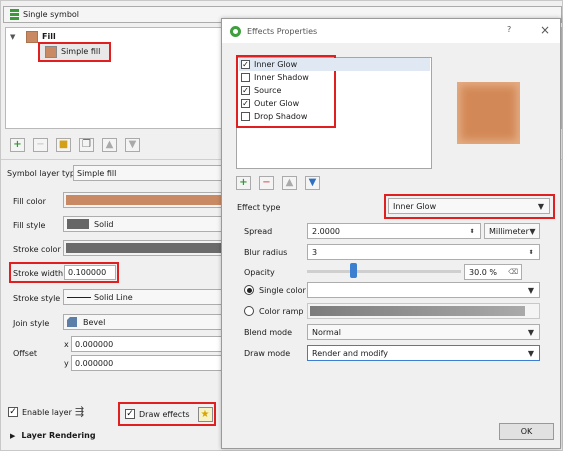 The width and height of the screenshot is (563, 451). What do you see at coordinates (58, 435) in the screenshot?
I see `layer-rendering-label: Layer Rendering` at bounding box center [58, 435].